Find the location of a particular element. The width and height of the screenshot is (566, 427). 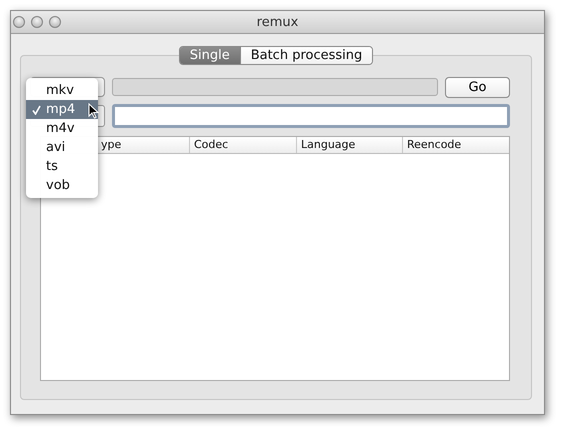

menu-item: mkv is located at coordinates (62, 90).